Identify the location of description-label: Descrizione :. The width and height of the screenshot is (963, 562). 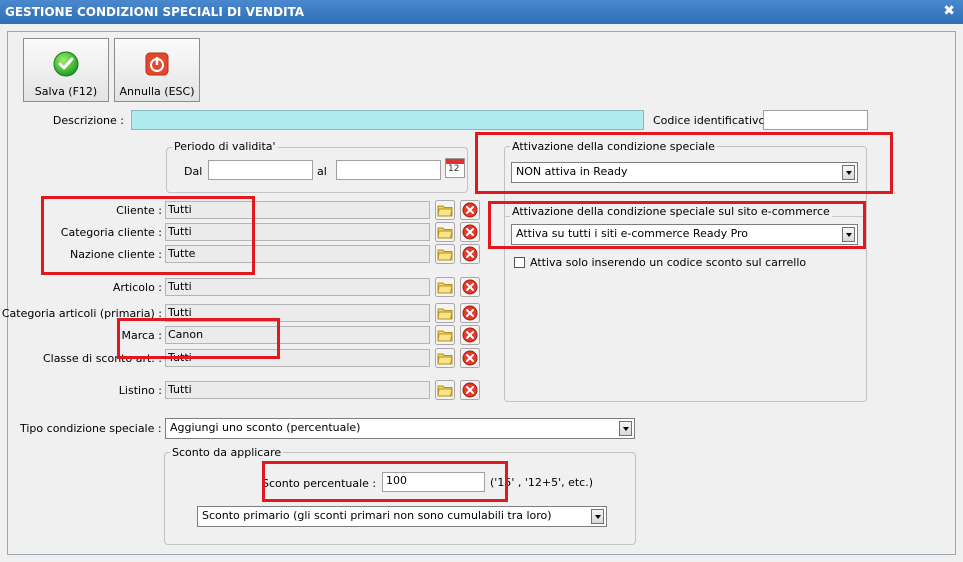
(88, 120).